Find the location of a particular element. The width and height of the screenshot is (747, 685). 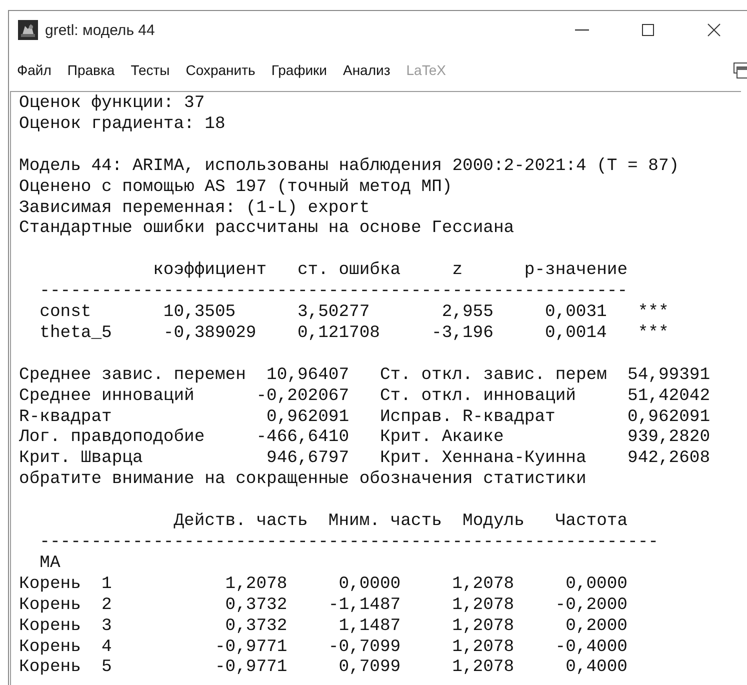

window-title: gretl: модель 44 is located at coordinates (100, 30).